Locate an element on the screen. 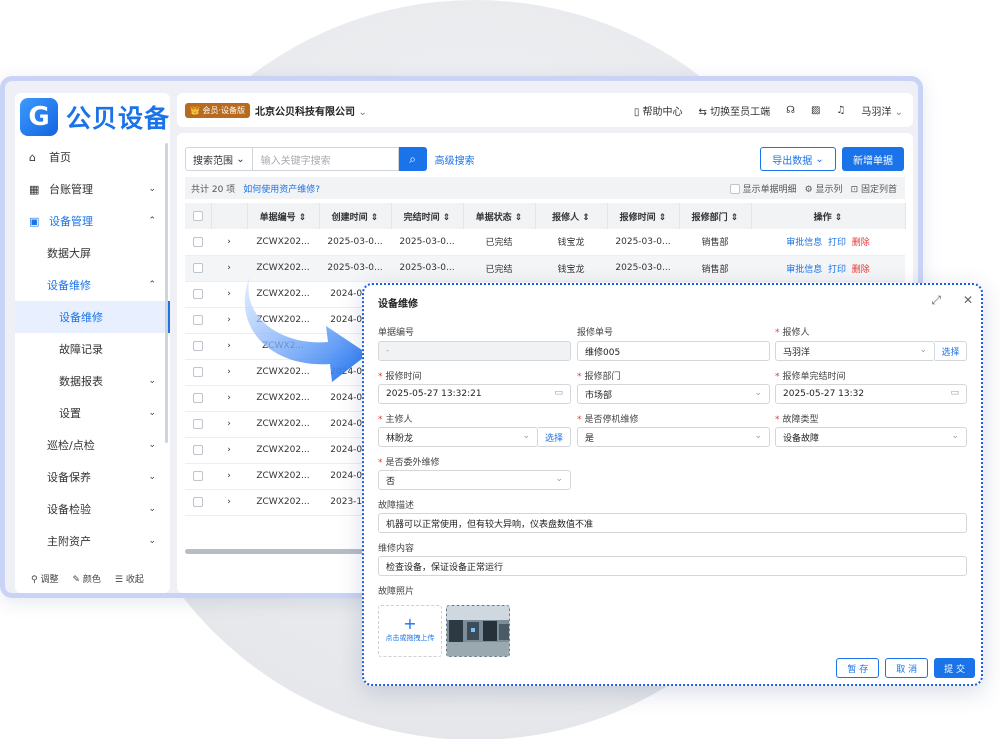  column-header: 创建时间 ⇕ is located at coordinates (355, 216).